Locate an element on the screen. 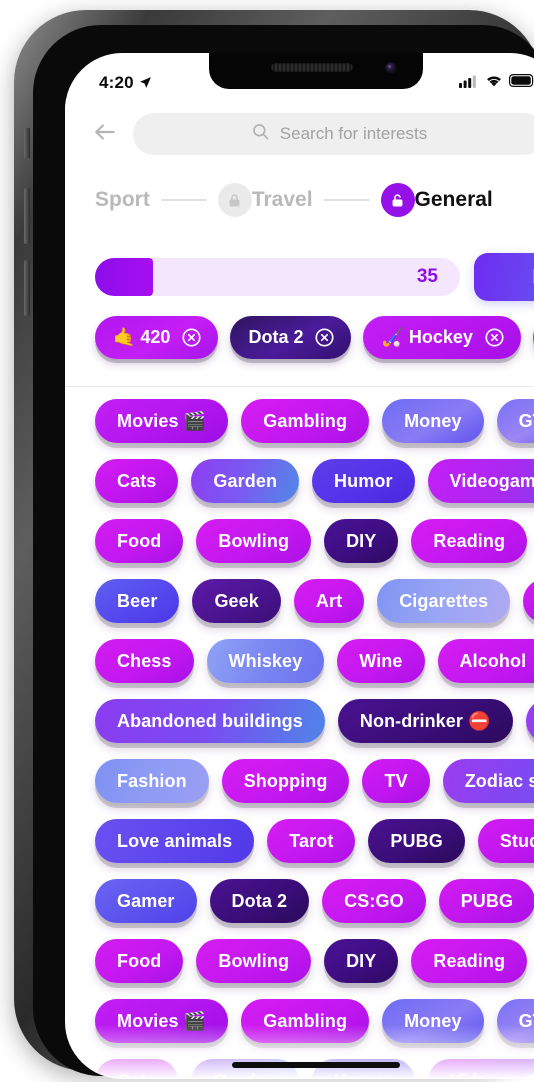 The height and width of the screenshot is (1082, 534). top-bar: Search for interests is located at coordinates (299, 132).